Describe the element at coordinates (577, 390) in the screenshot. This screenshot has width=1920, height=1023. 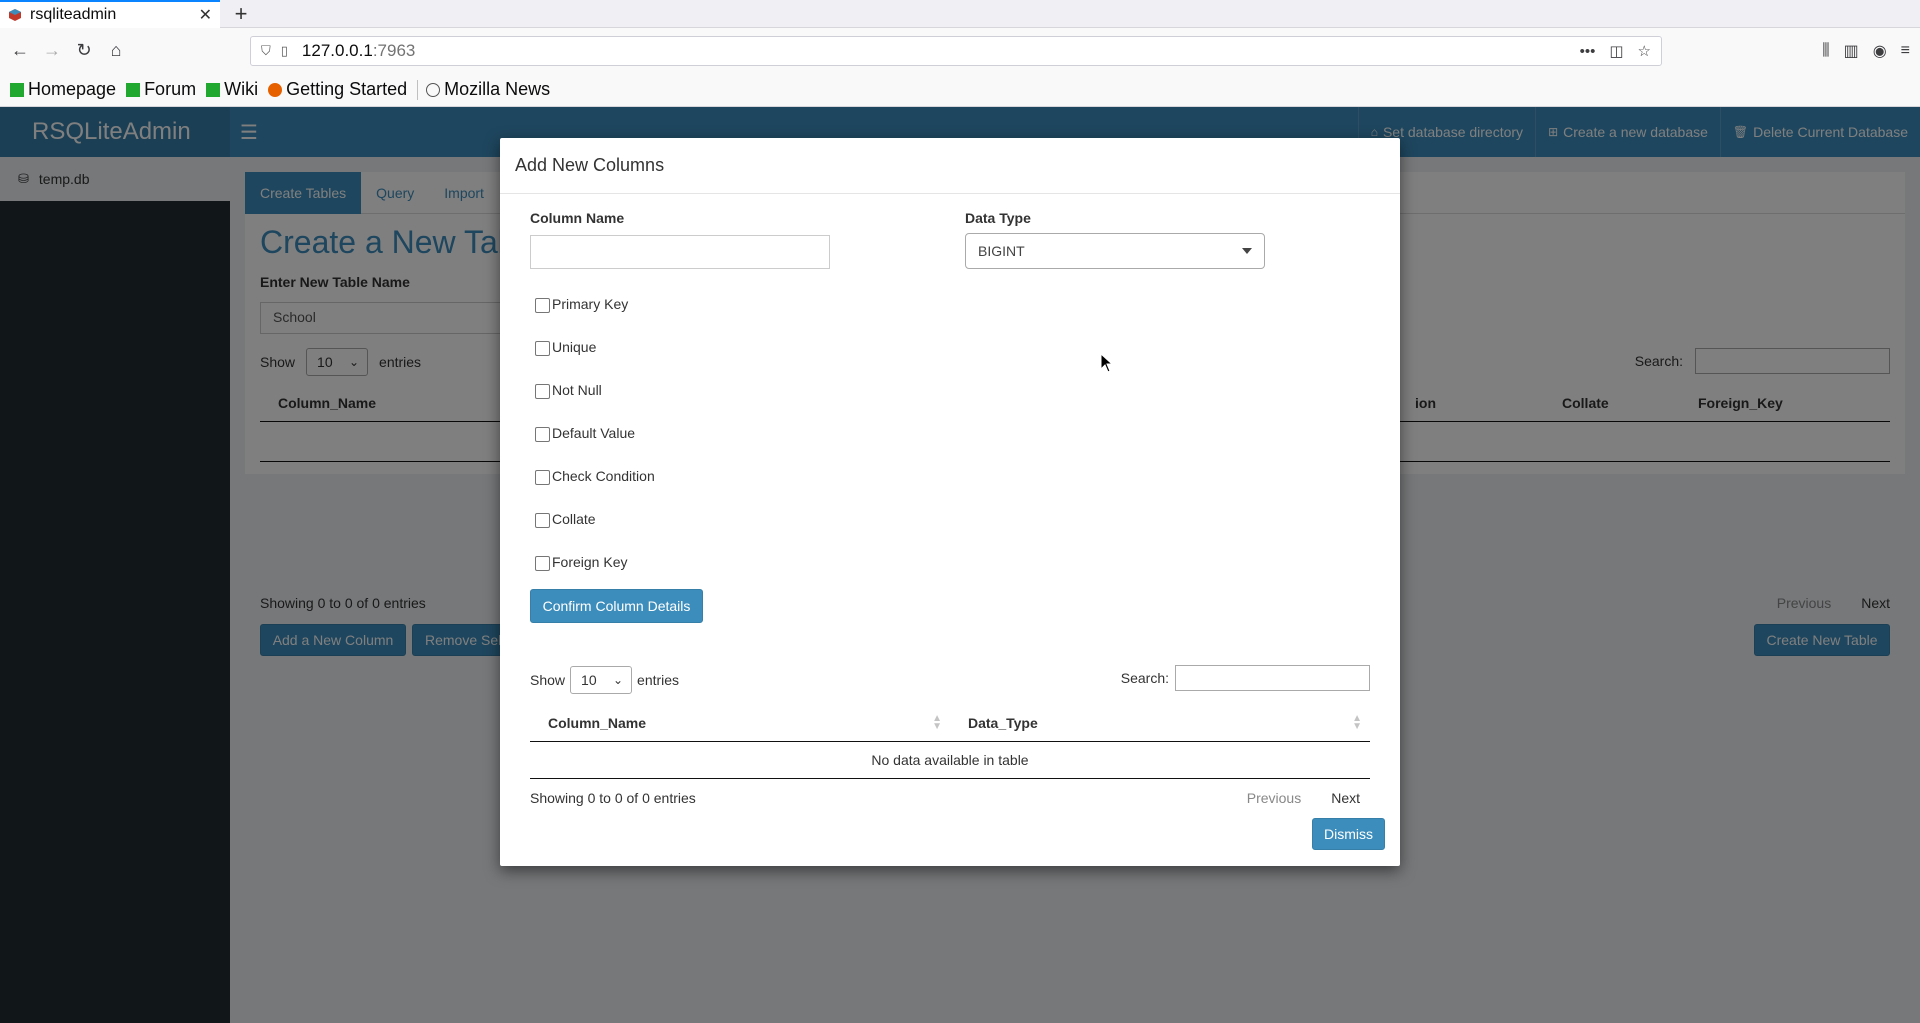
I see `checkbox-label: Not Null` at that location.